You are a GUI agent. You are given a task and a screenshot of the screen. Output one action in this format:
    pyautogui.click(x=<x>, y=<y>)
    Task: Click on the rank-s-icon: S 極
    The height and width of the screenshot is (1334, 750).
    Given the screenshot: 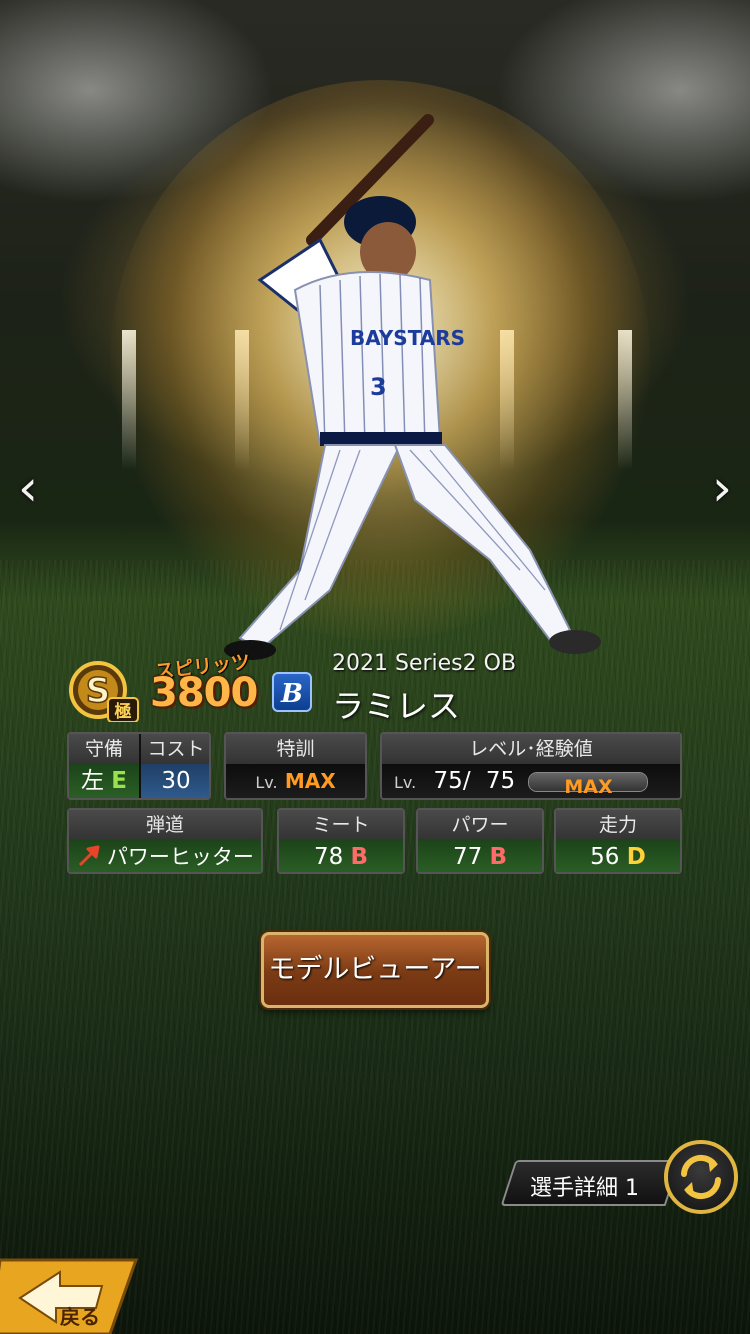 What is the action you would take?
    pyautogui.click(x=104, y=691)
    